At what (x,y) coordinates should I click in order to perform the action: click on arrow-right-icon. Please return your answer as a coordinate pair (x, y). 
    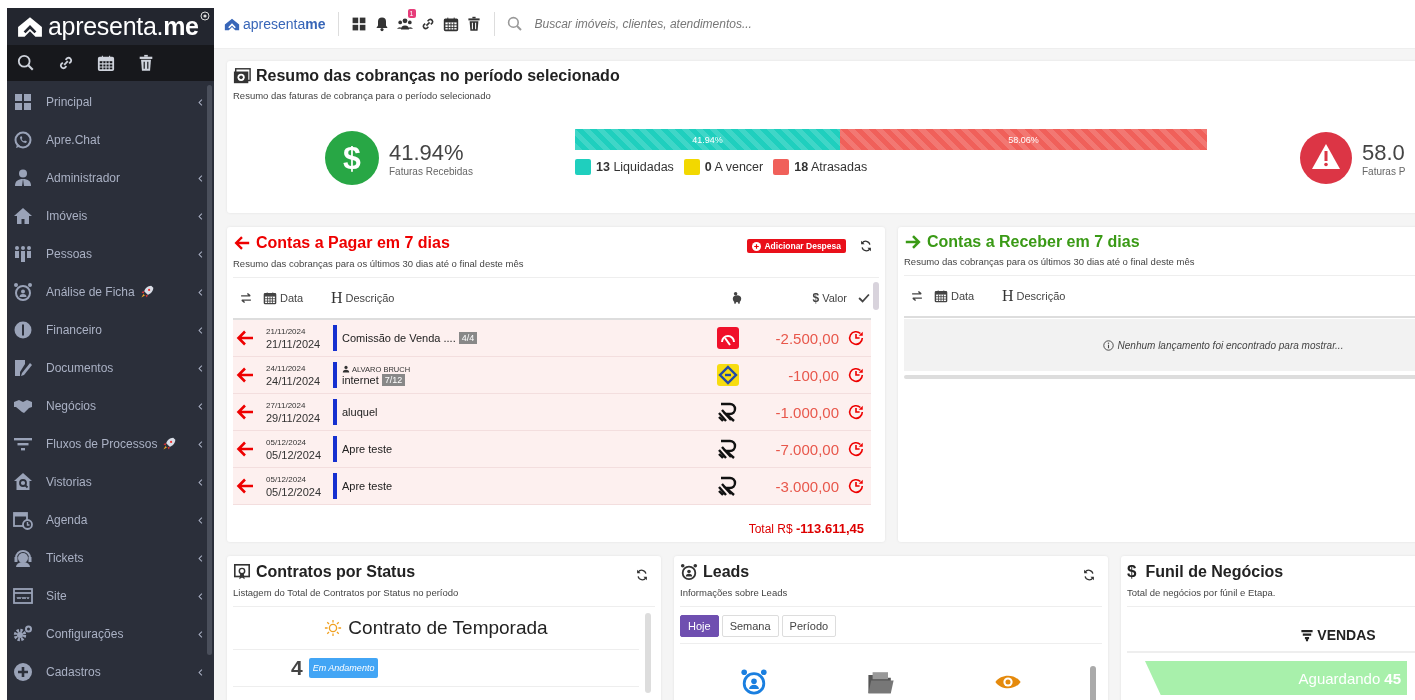
    Looking at the image, I should click on (913, 242).